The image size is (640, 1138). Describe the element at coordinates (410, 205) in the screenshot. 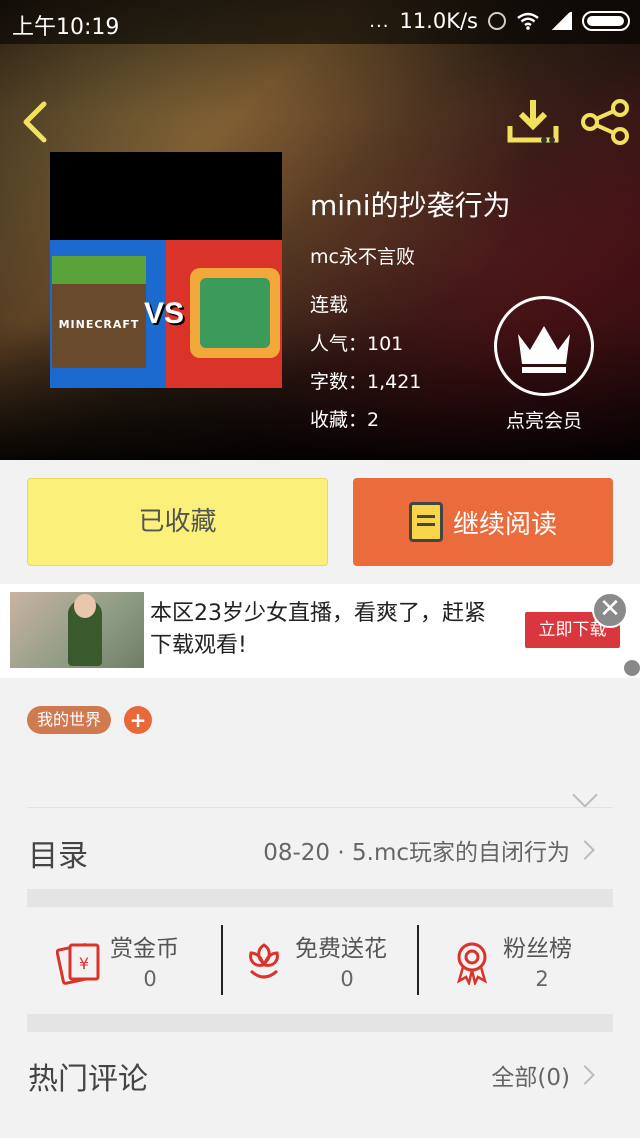

I see `book-title: mini的抄袭行为` at that location.